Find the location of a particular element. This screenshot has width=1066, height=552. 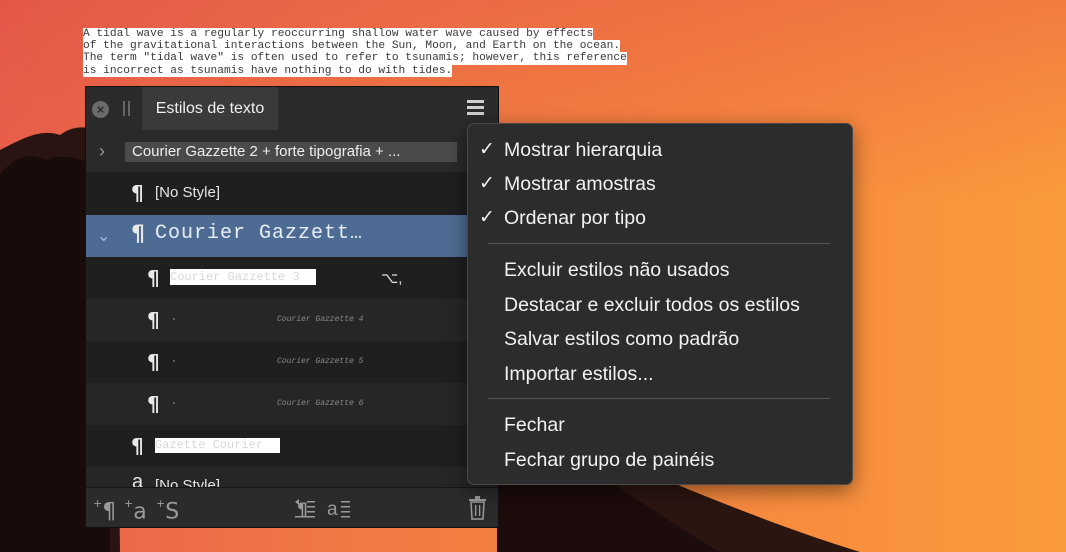

chevron-right-icon: › is located at coordinates (102, 151).